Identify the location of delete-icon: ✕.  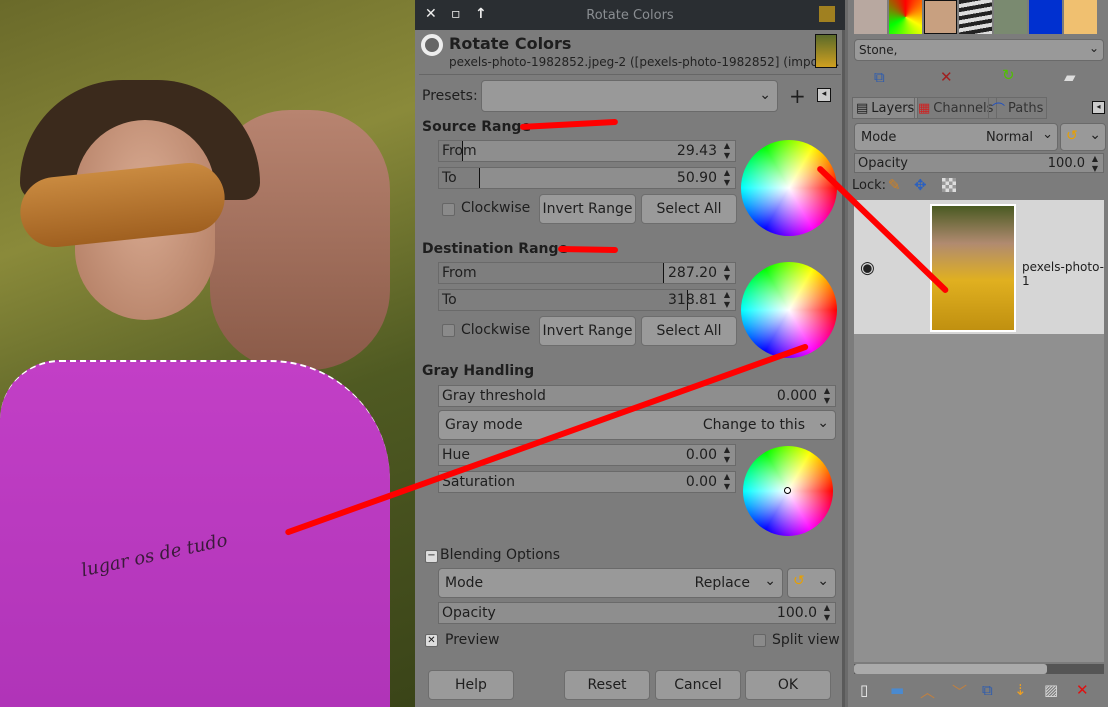
(946, 77).